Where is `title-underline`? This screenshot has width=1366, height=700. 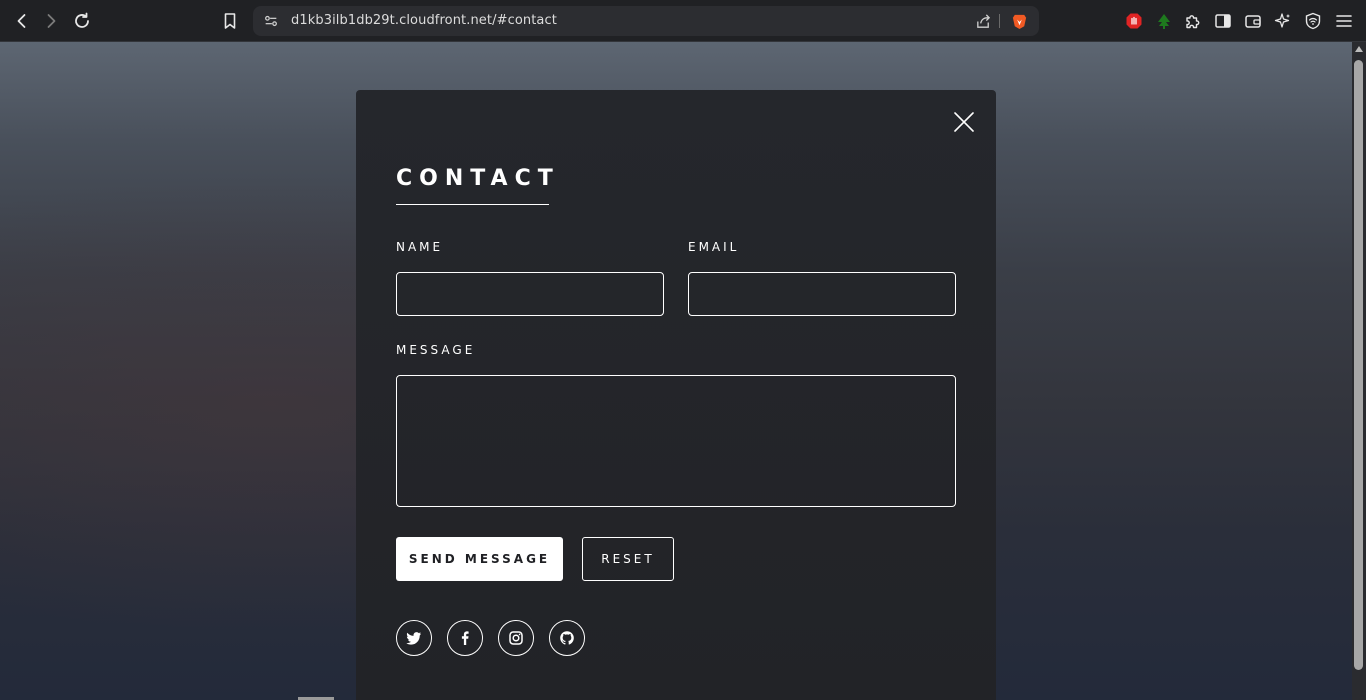
title-underline is located at coordinates (472, 204).